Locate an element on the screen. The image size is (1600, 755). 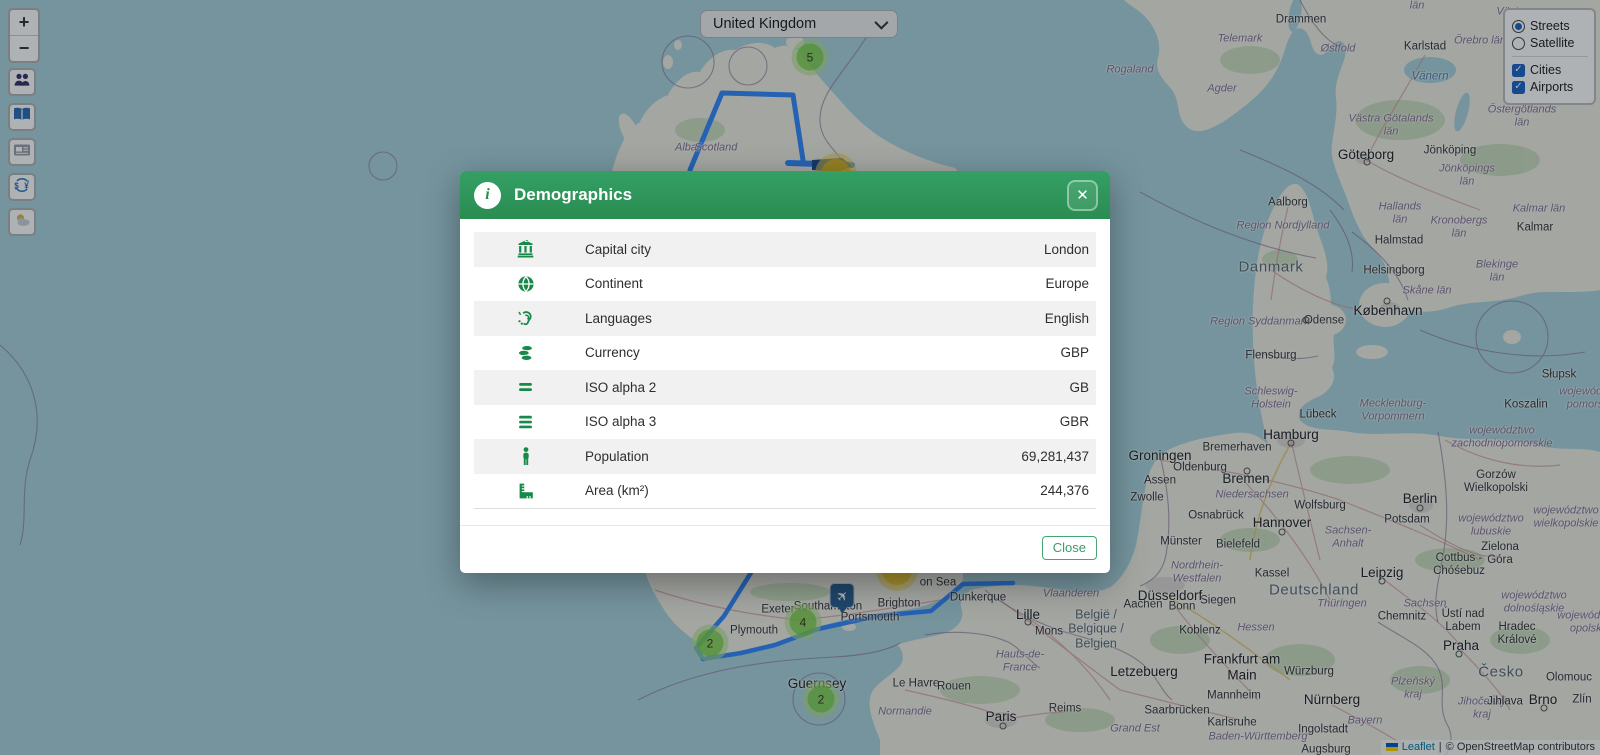
row-label: Continent is located at coordinates (614, 284).